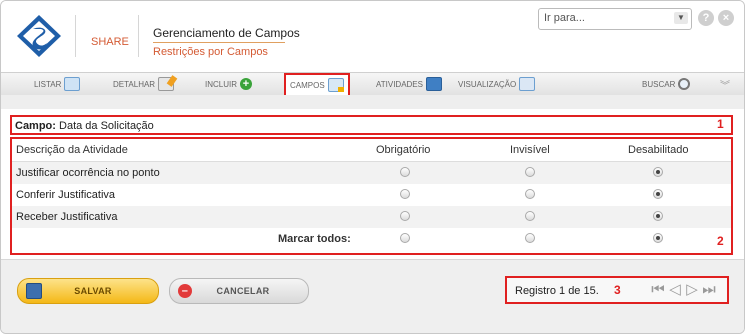 The width and height of the screenshot is (745, 334). What do you see at coordinates (134, 84) in the screenshot?
I see `tab-label: DETALHAR` at bounding box center [134, 84].